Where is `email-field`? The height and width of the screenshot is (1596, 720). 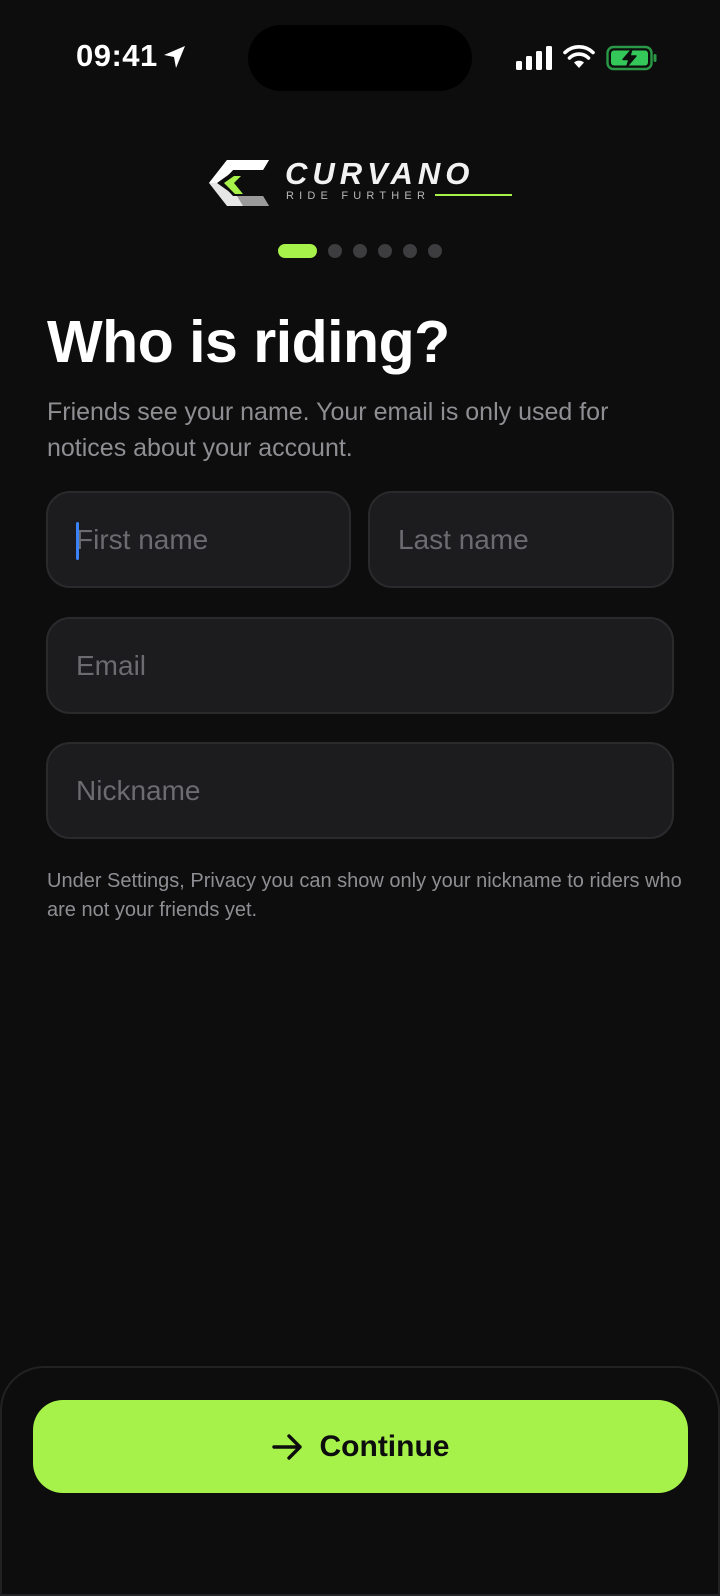
email-field is located at coordinates (360, 665).